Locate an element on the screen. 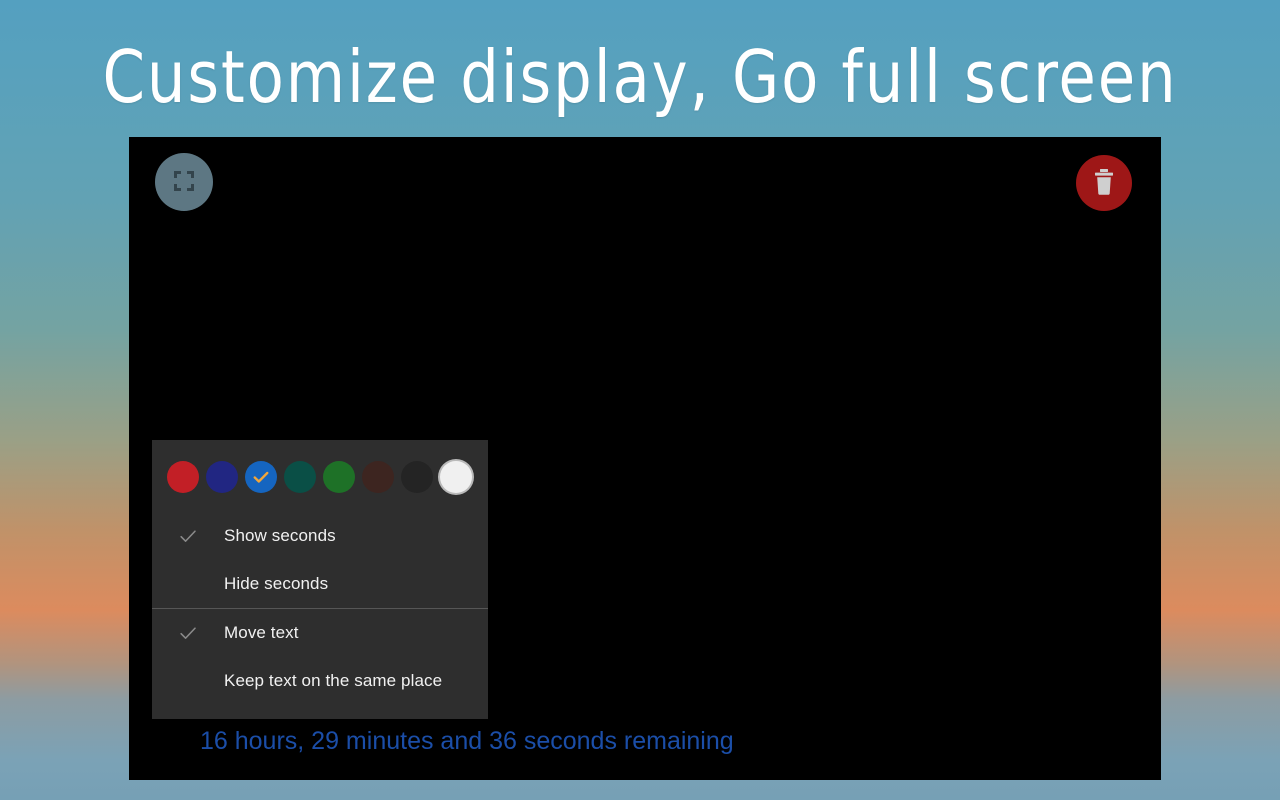  color-swatch-dark-gray is located at coordinates (417, 477).